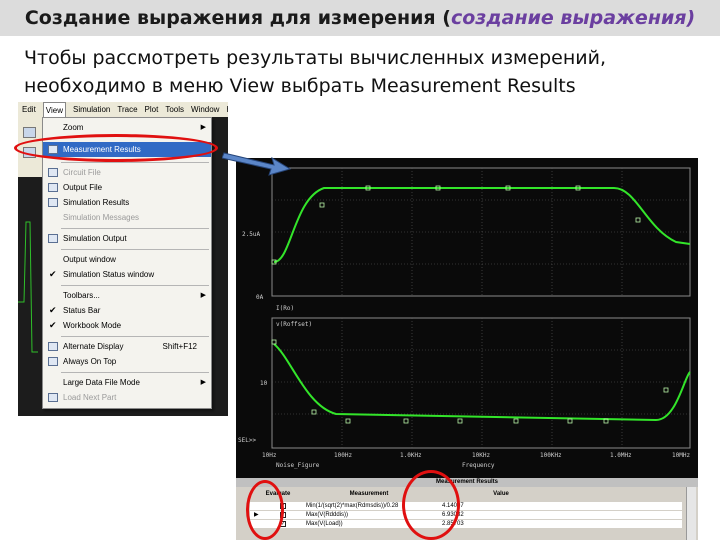 The image size is (720, 540). I want to click on simulation-results-icon, so click(53, 202).